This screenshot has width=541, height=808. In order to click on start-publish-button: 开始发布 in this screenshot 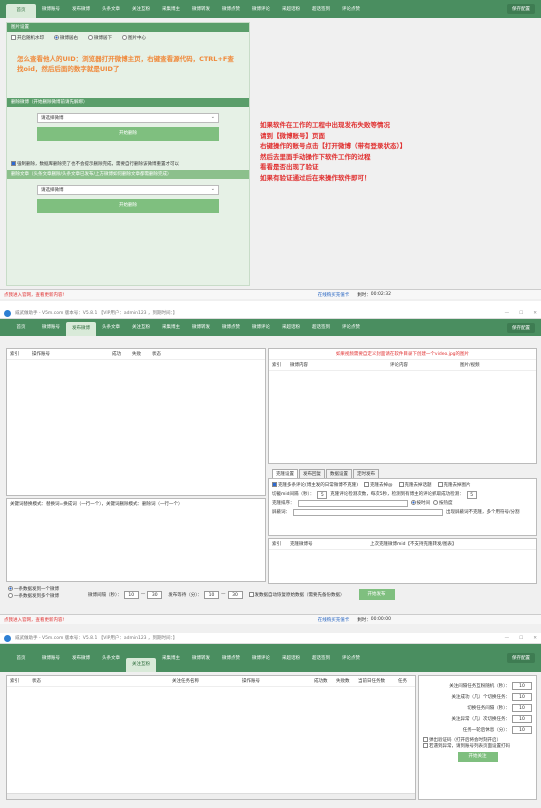, I will do `click(376, 594)`.